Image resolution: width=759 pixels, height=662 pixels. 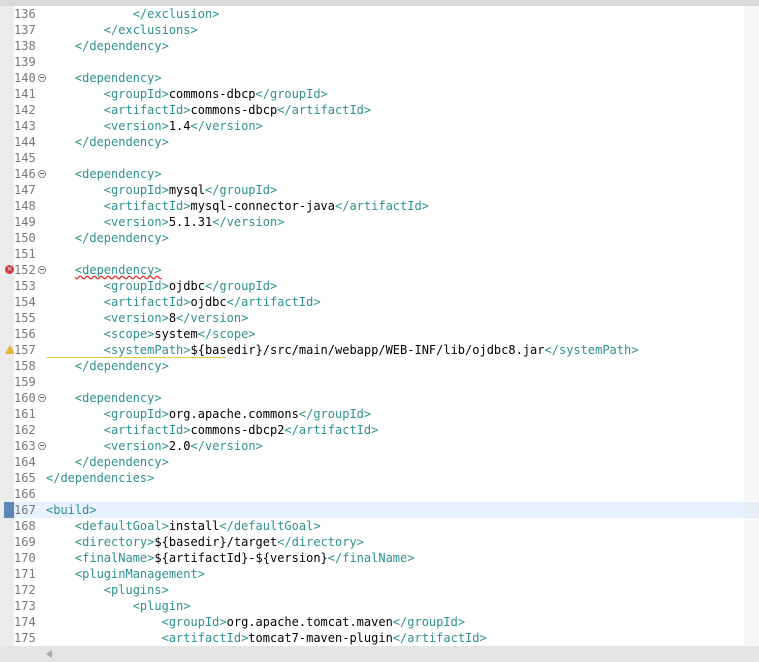 What do you see at coordinates (107, 46) in the screenshot?
I see `code-text: </dependency>` at bounding box center [107, 46].